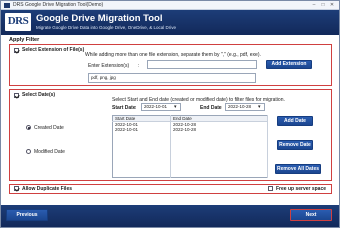 The image size is (340, 240). Describe the element at coordinates (27, 215) in the screenshot. I see `previous-button: Previous` at that location.